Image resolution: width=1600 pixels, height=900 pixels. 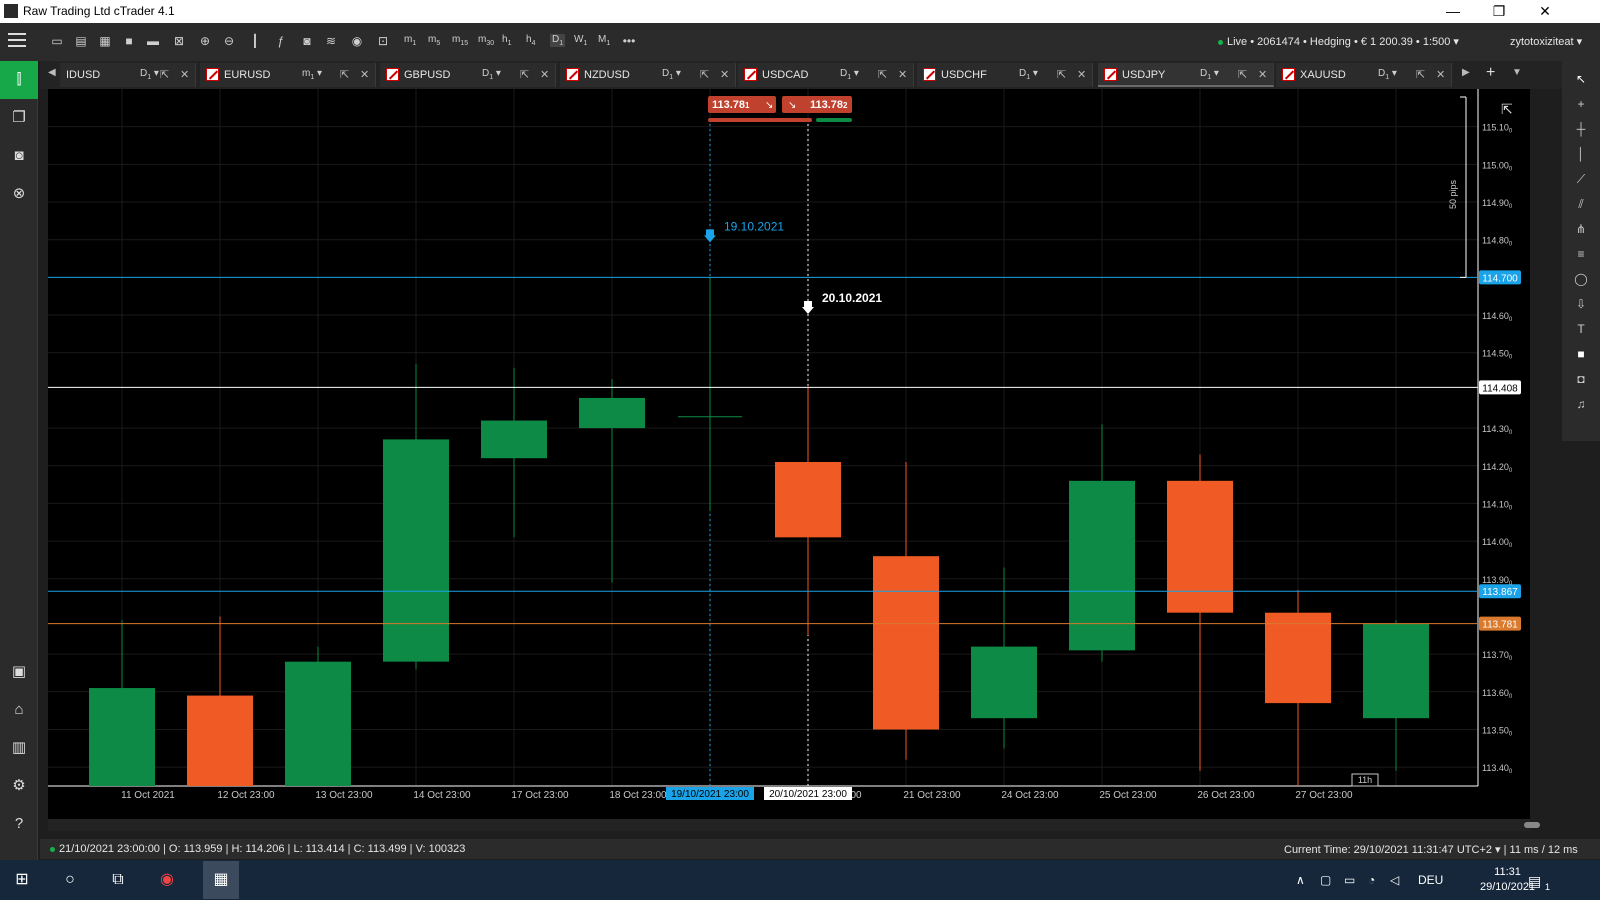 I want to click on zoom-out-icon: ⊖, so click(x=229, y=41).